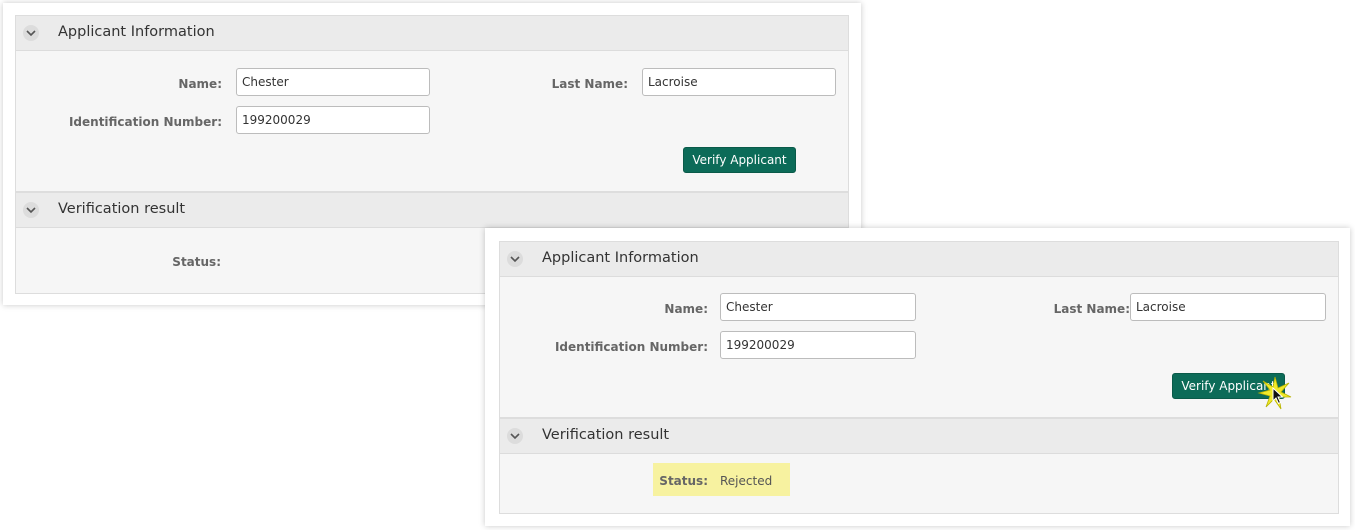 This screenshot has width=1355, height=530. I want to click on verification-result-panel: Verification result Status: Rejected, so click(919, 466).